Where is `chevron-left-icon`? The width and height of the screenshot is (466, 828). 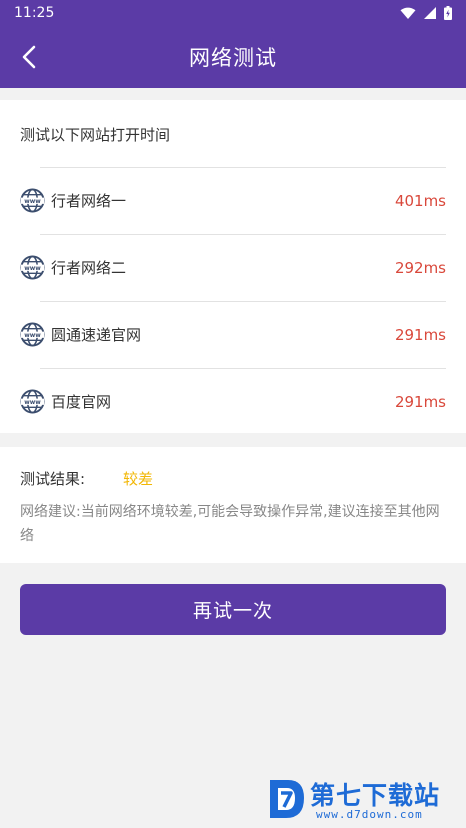 chevron-left-icon is located at coordinates (29, 57).